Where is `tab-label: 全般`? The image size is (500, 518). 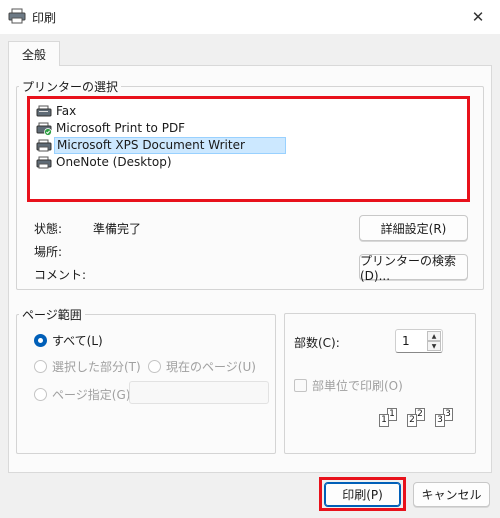 tab-label: 全般 is located at coordinates (33, 54).